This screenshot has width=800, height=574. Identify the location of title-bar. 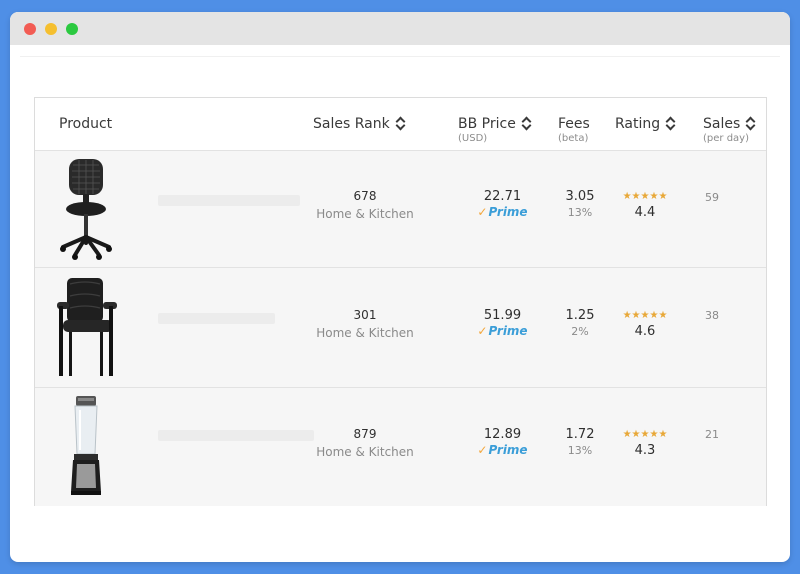
(400, 28).